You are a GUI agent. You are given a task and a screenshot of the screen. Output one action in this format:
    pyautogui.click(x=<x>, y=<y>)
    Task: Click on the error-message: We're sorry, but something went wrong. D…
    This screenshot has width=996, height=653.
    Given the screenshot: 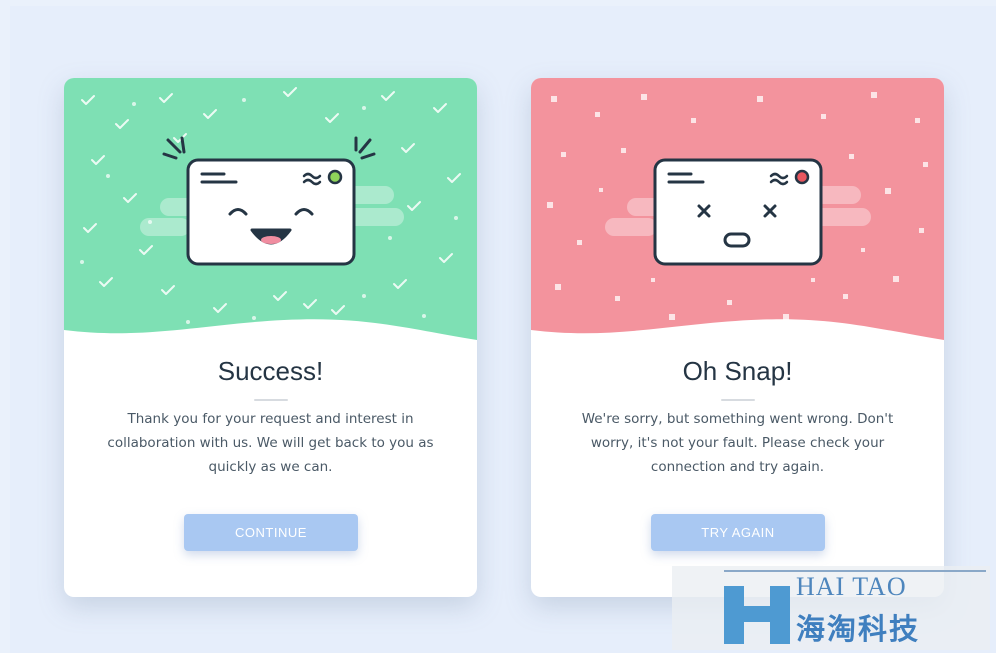 What is the action you would take?
    pyautogui.click(x=737, y=443)
    